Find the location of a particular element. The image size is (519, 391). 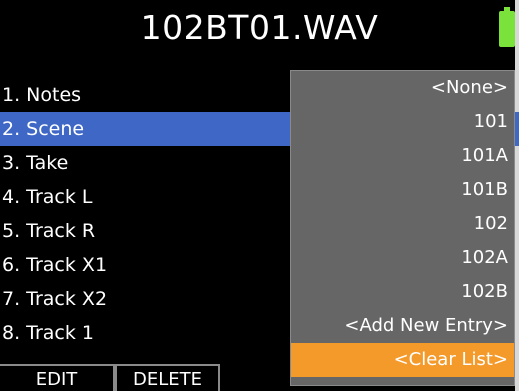

dropdown-option-101a: 101A is located at coordinates (402, 156).